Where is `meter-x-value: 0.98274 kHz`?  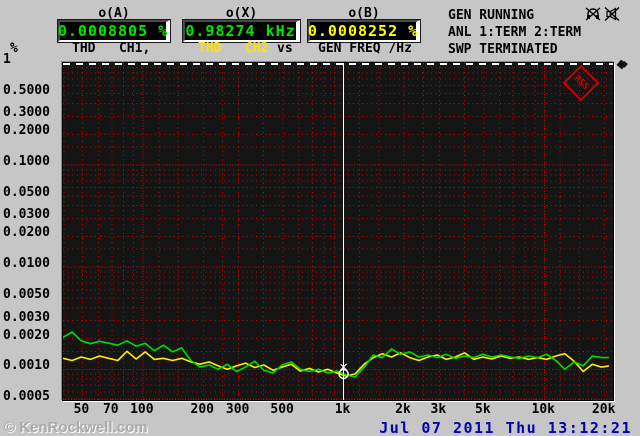
meter-x-value: 0.98274 kHz is located at coordinates (240, 31).